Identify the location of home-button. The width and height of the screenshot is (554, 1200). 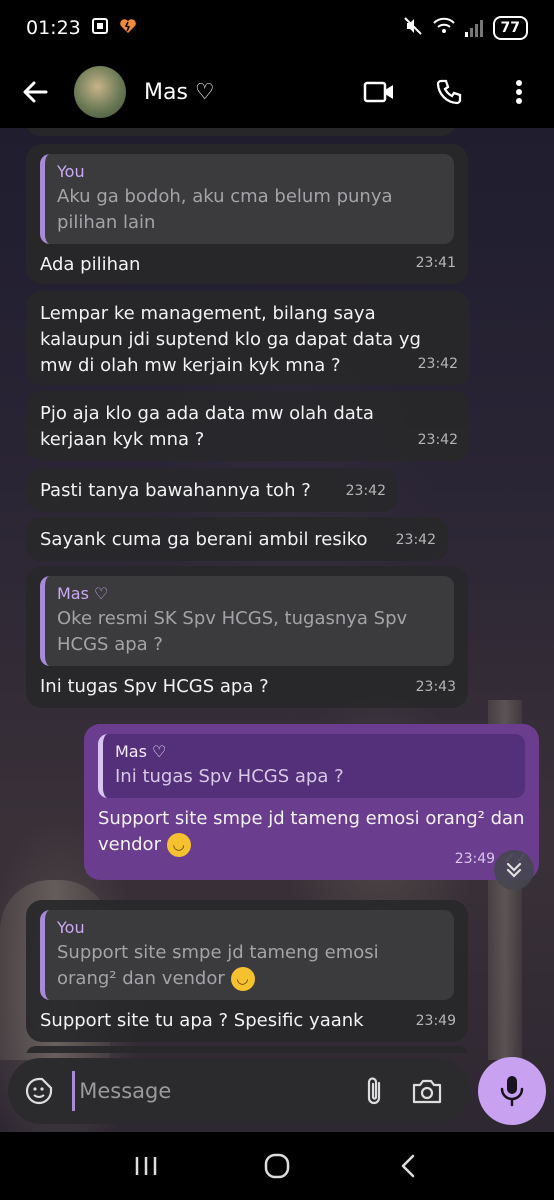
(277, 1166).